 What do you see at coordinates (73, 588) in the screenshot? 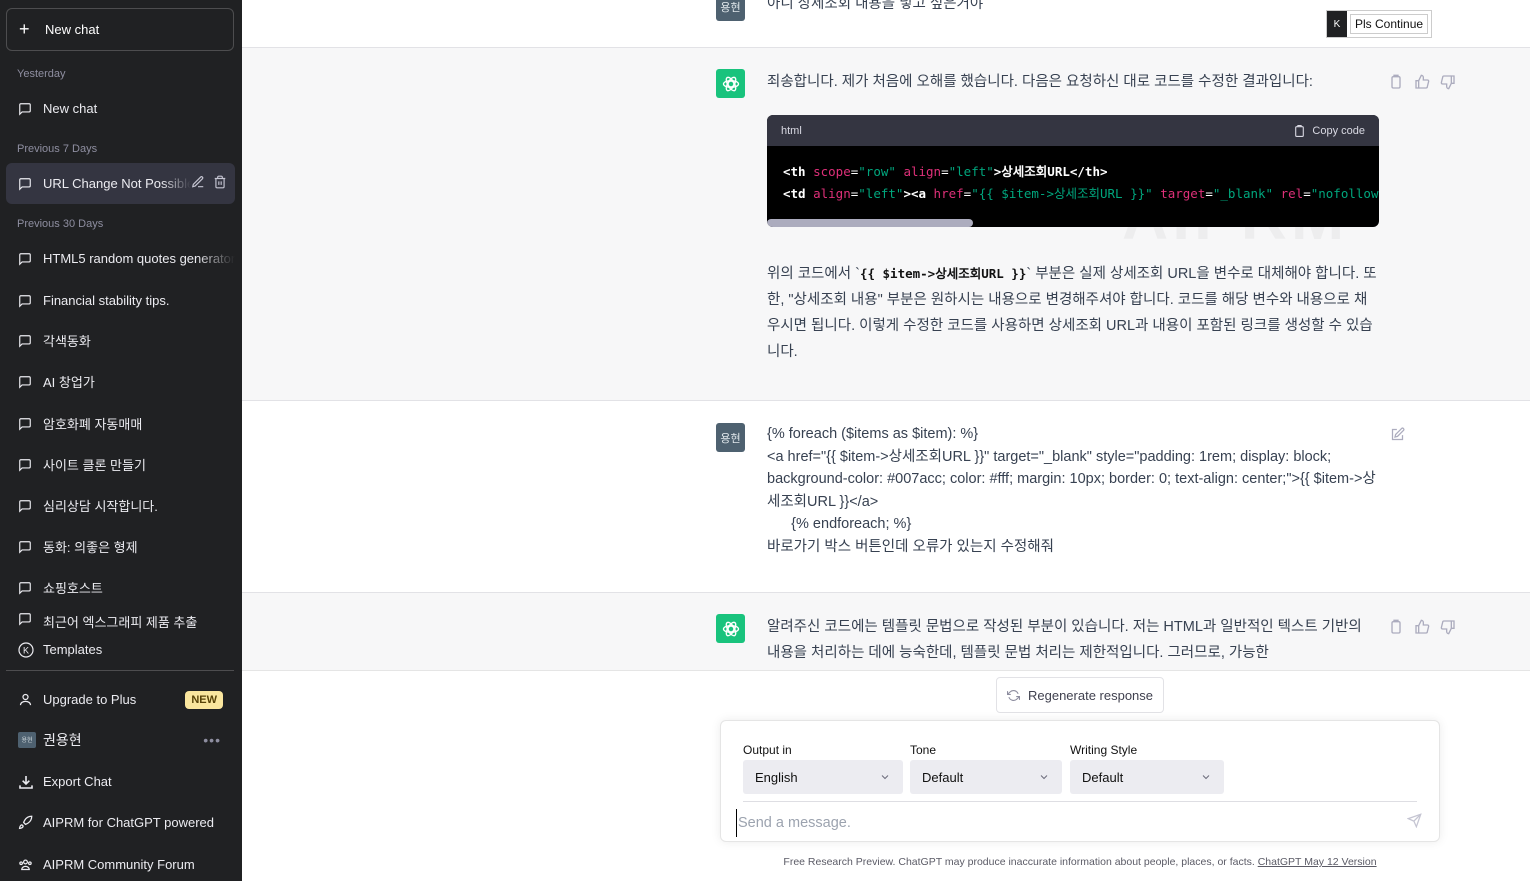
I see `chat-item-label: 쇼핑호스트` at bounding box center [73, 588].